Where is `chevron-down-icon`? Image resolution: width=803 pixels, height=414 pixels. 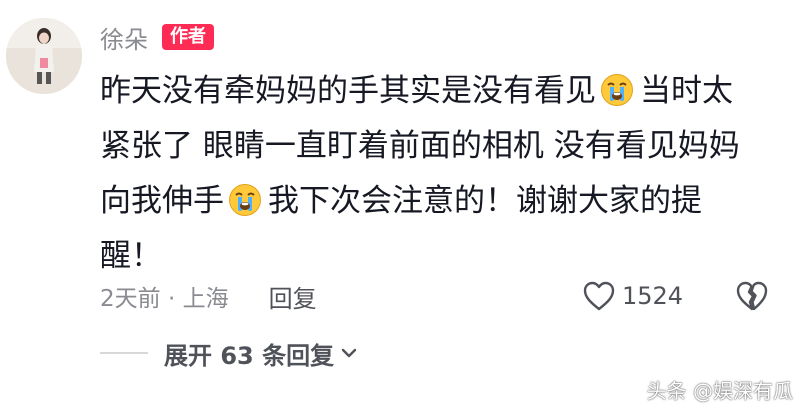
chevron-down-icon is located at coordinates (349, 353).